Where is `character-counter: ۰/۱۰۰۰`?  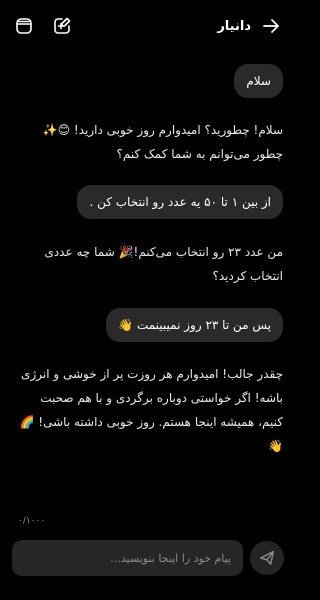 character-counter: ۰/۱۰۰۰ is located at coordinates (32, 521).